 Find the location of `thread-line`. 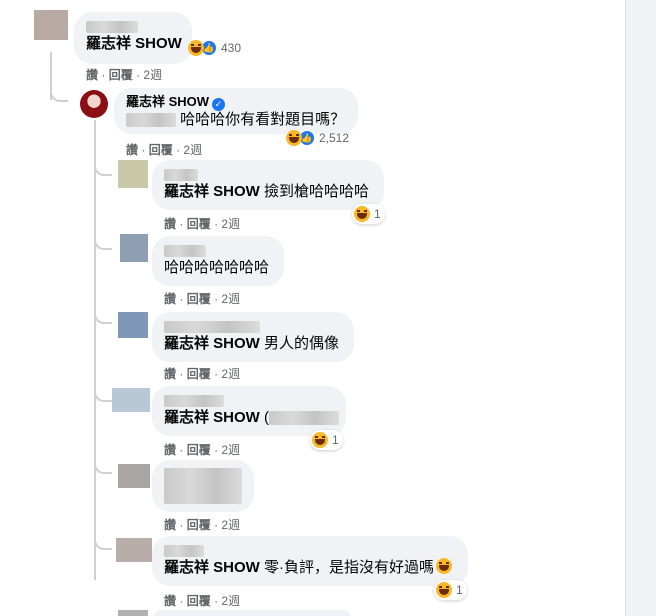

thread-line is located at coordinates (95, 350).